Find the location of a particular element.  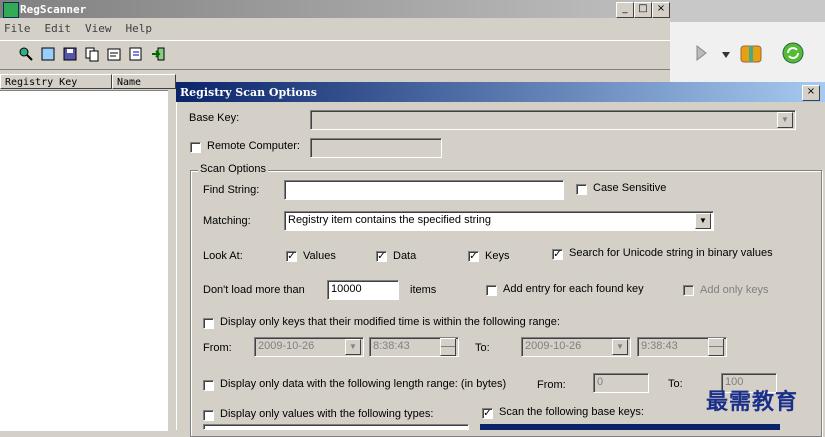

column-name: Name is located at coordinates (144, 81).